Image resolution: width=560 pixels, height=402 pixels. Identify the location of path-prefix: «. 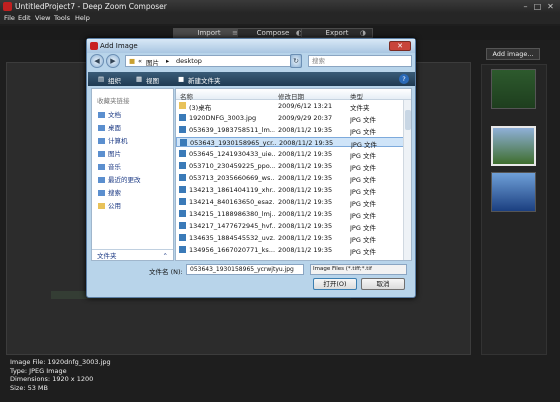
(140, 61).